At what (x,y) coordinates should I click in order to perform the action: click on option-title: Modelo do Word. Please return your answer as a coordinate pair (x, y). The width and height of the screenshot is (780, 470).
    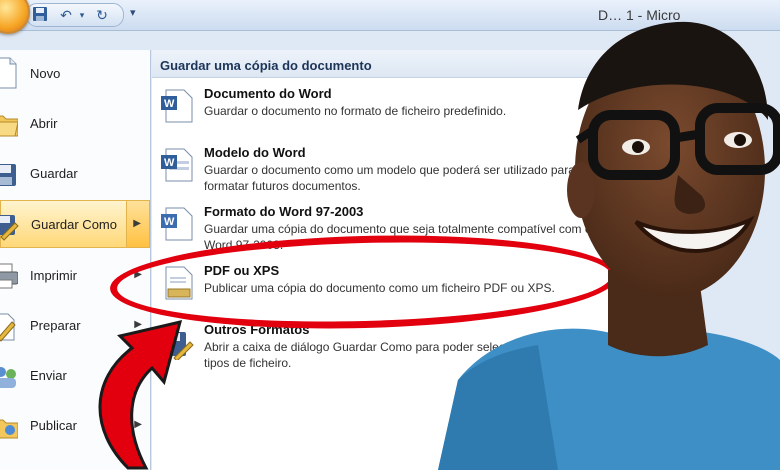
    Looking at the image, I should click on (255, 152).